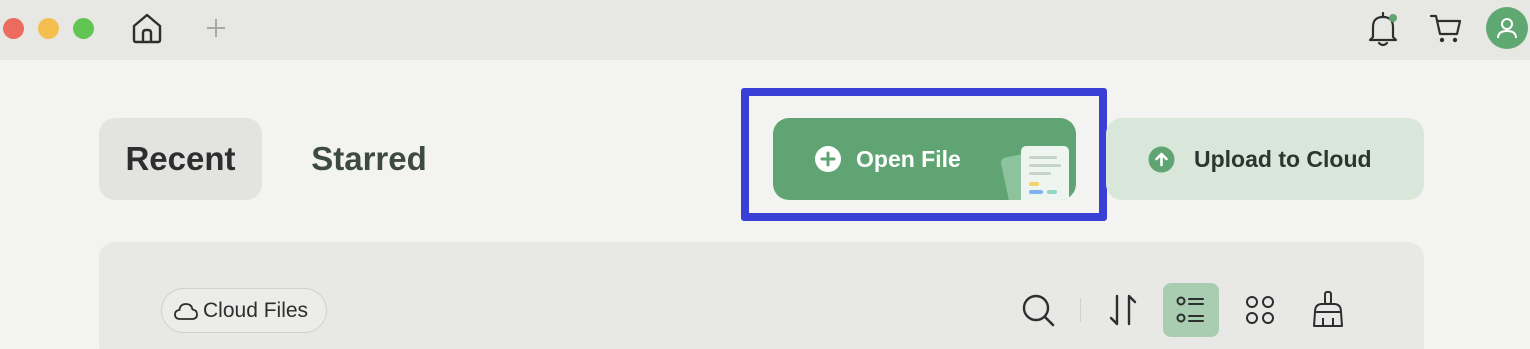 Image resolution: width=1530 pixels, height=349 pixels. I want to click on cloud-files-chip: Cloud Files, so click(244, 310).